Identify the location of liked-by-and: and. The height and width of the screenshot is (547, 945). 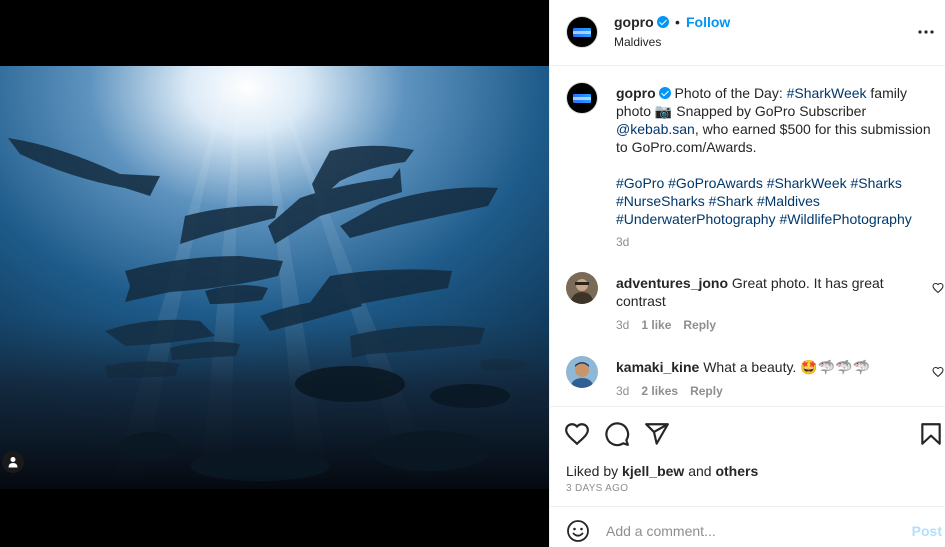
(700, 471).